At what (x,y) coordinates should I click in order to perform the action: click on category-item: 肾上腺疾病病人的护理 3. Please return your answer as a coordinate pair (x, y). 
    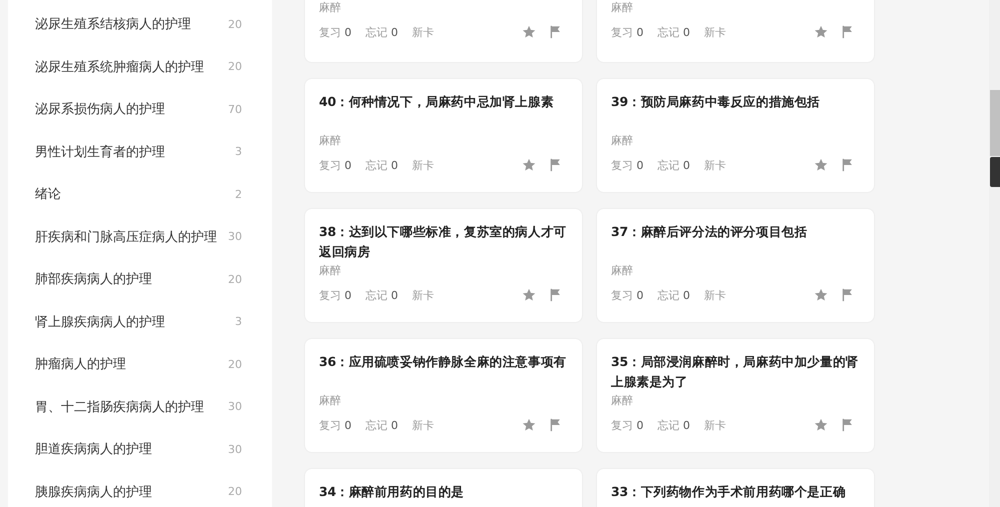
    Looking at the image, I should click on (140, 321).